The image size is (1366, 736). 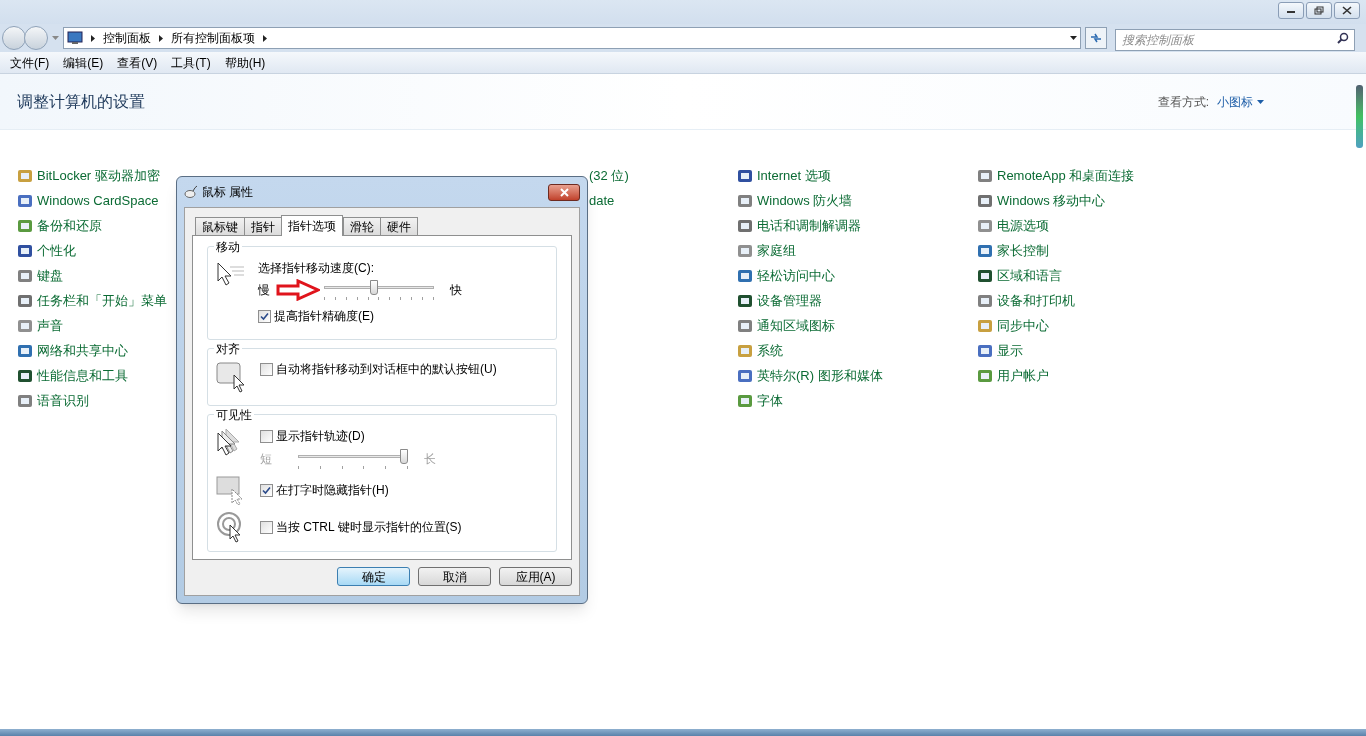 What do you see at coordinates (1260, 101) in the screenshot?
I see `caret-icon` at bounding box center [1260, 101].